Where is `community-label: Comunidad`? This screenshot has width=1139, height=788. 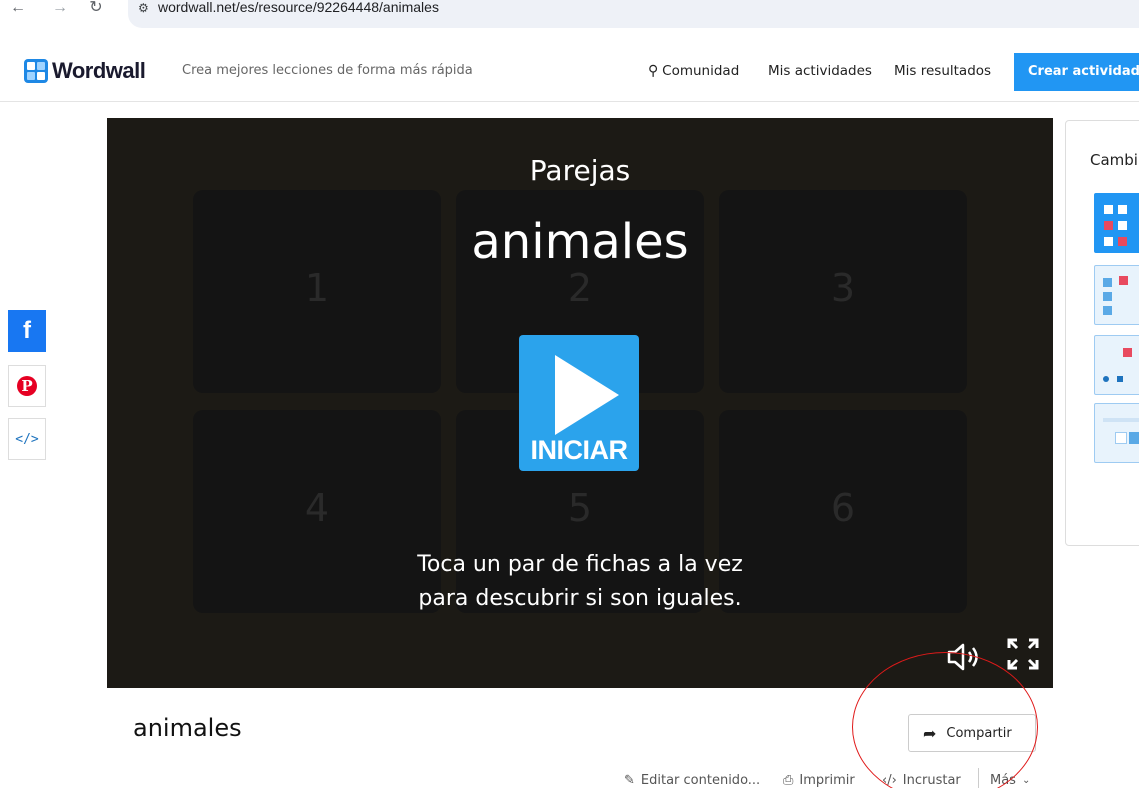
community-label: Comunidad is located at coordinates (701, 71).